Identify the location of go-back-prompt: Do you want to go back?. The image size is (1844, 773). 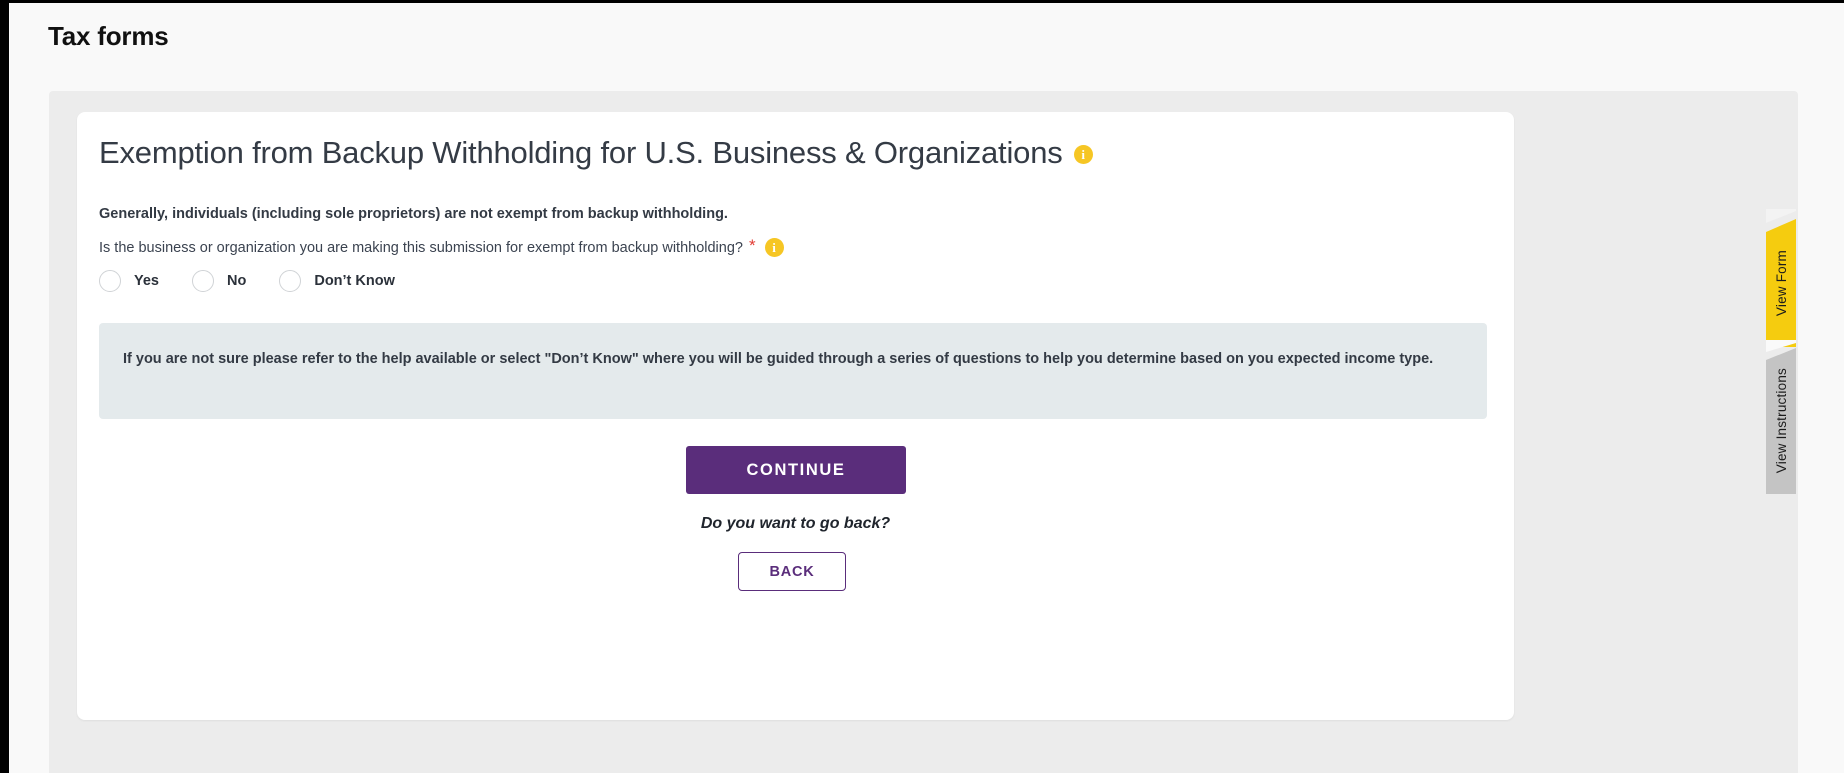
(795, 523).